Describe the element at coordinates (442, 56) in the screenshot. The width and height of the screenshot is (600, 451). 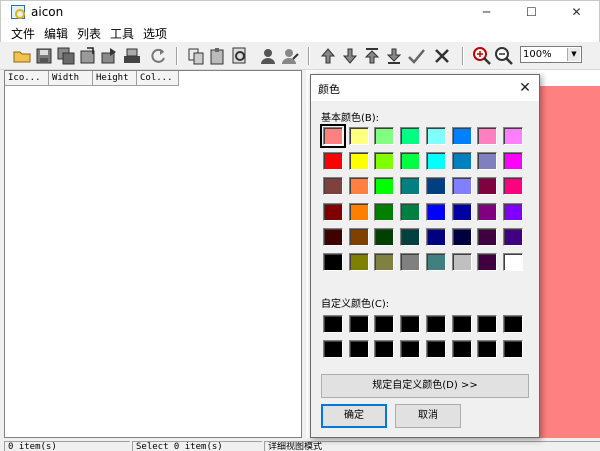
I see `delete-icon` at that location.